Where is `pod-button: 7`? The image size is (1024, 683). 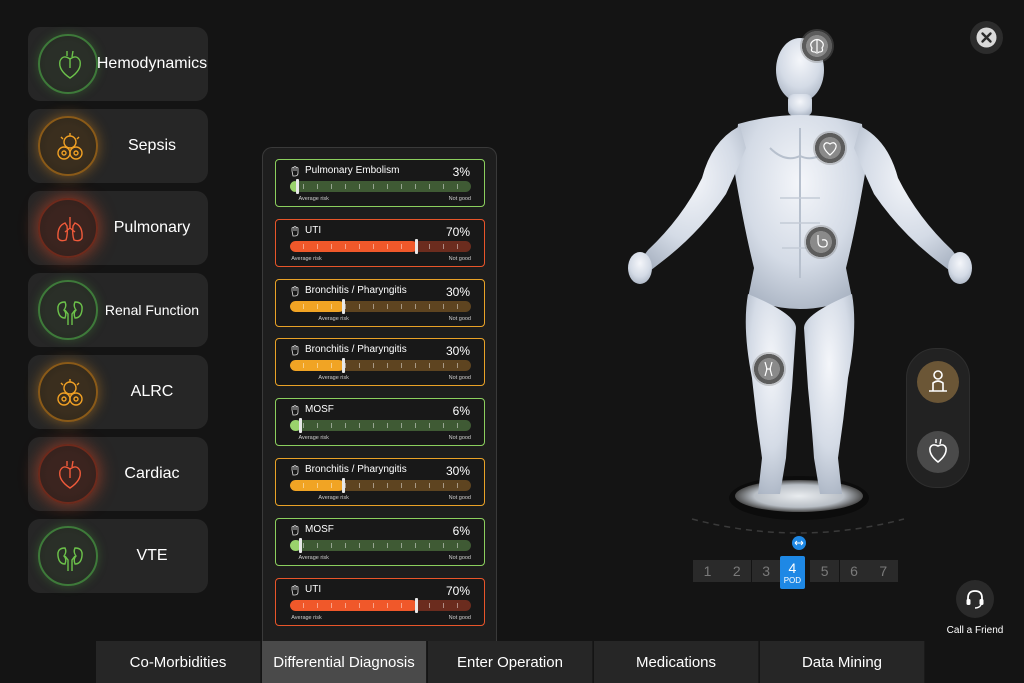
pod-button: 7 is located at coordinates (883, 571).